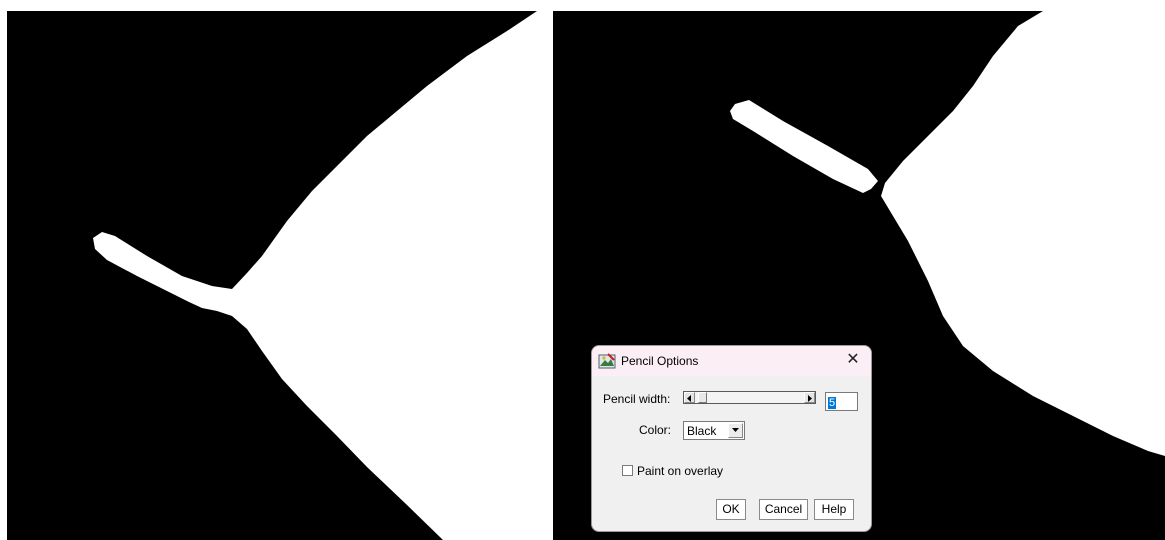  Describe the element at coordinates (804, 146) in the screenshot. I see `white-stub-right` at that location.